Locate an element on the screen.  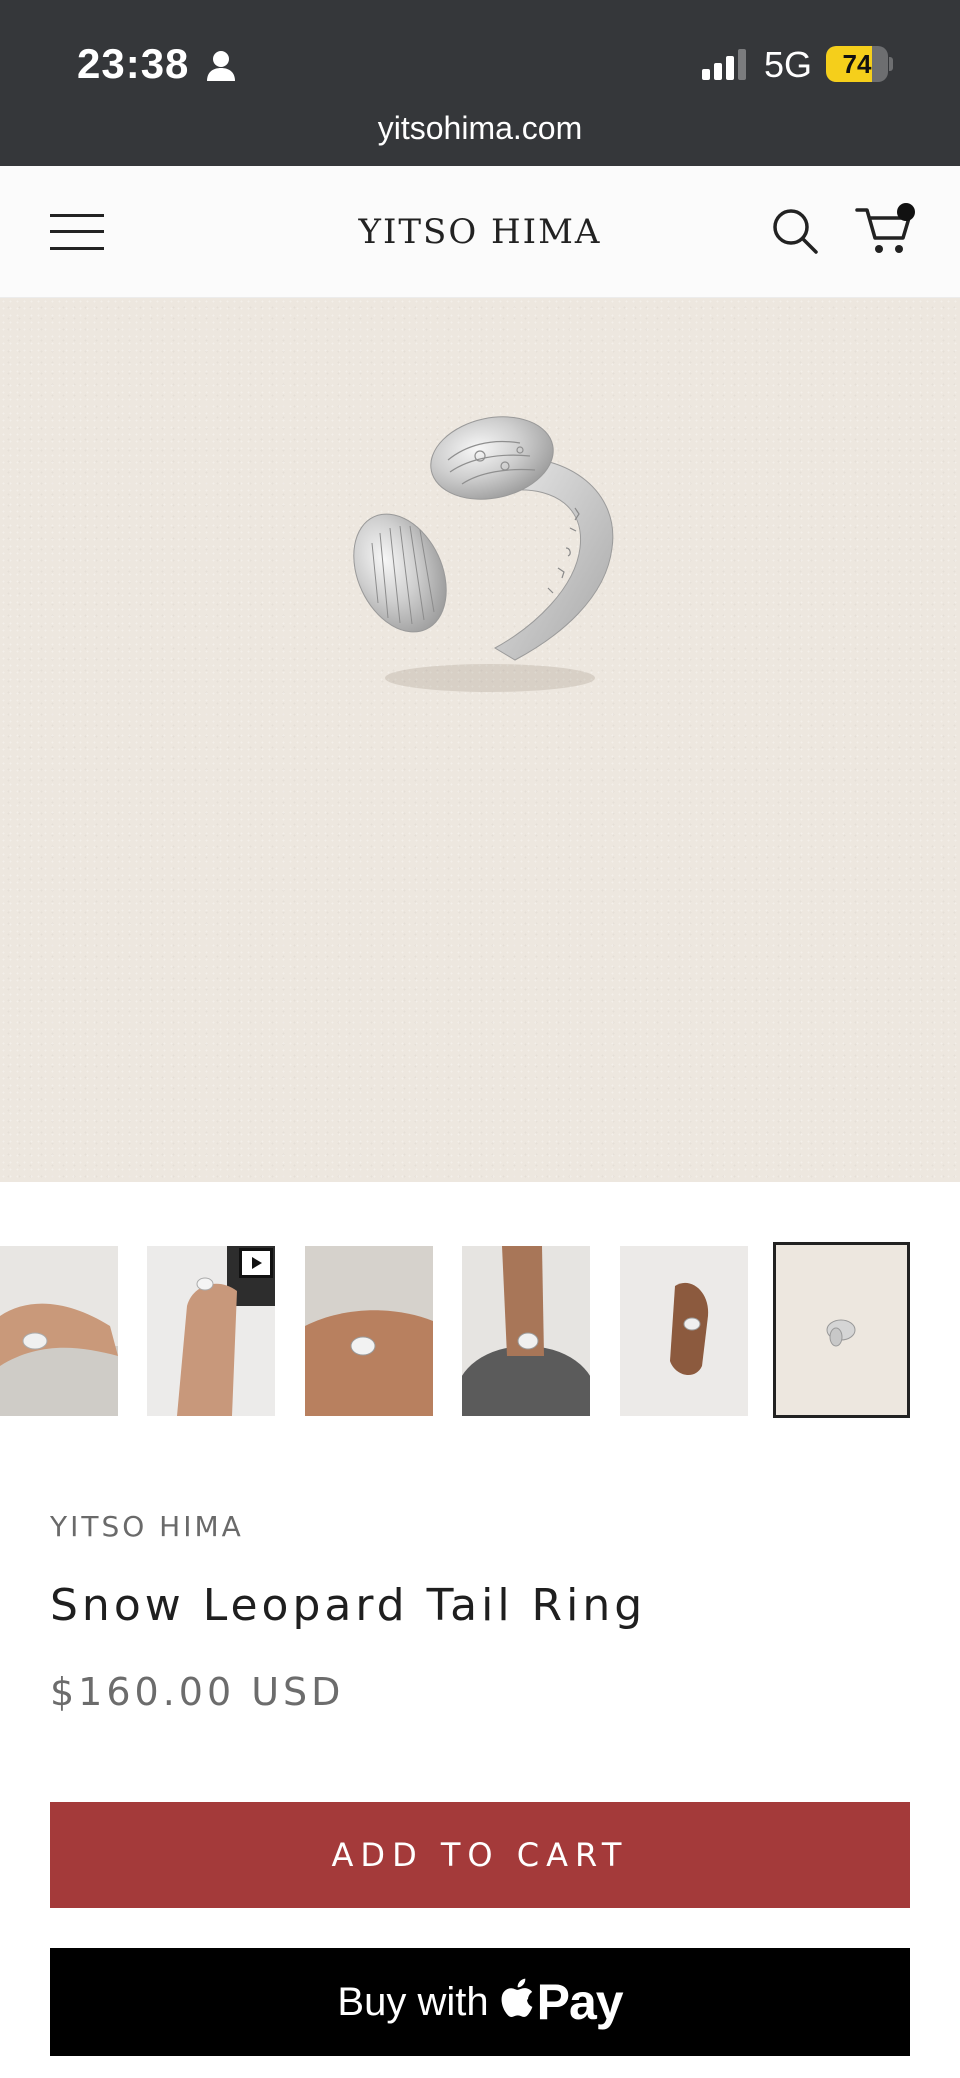
apple-pay-button: Buy with Pay is located at coordinates (480, 2002).